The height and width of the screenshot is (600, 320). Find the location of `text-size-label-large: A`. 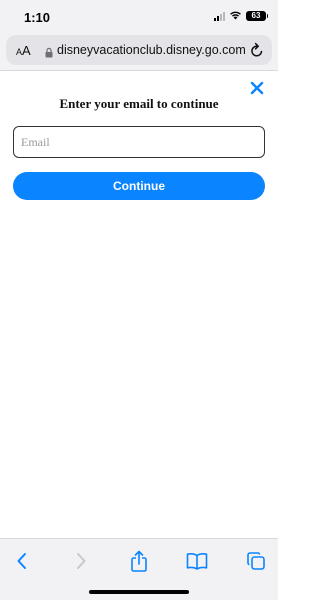

text-size-label-large: A is located at coordinates (26, 50).